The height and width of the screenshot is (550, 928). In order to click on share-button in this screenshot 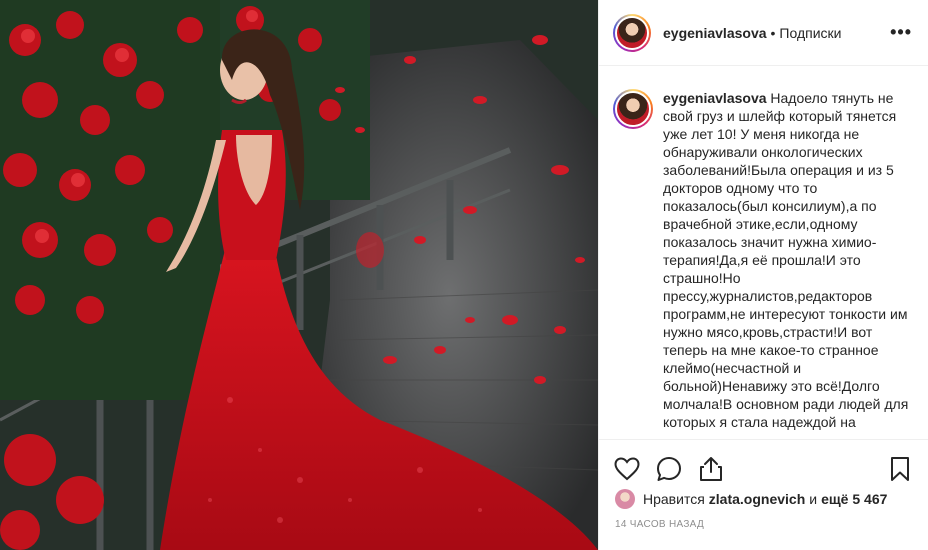, I will do `click(711, 469)`.